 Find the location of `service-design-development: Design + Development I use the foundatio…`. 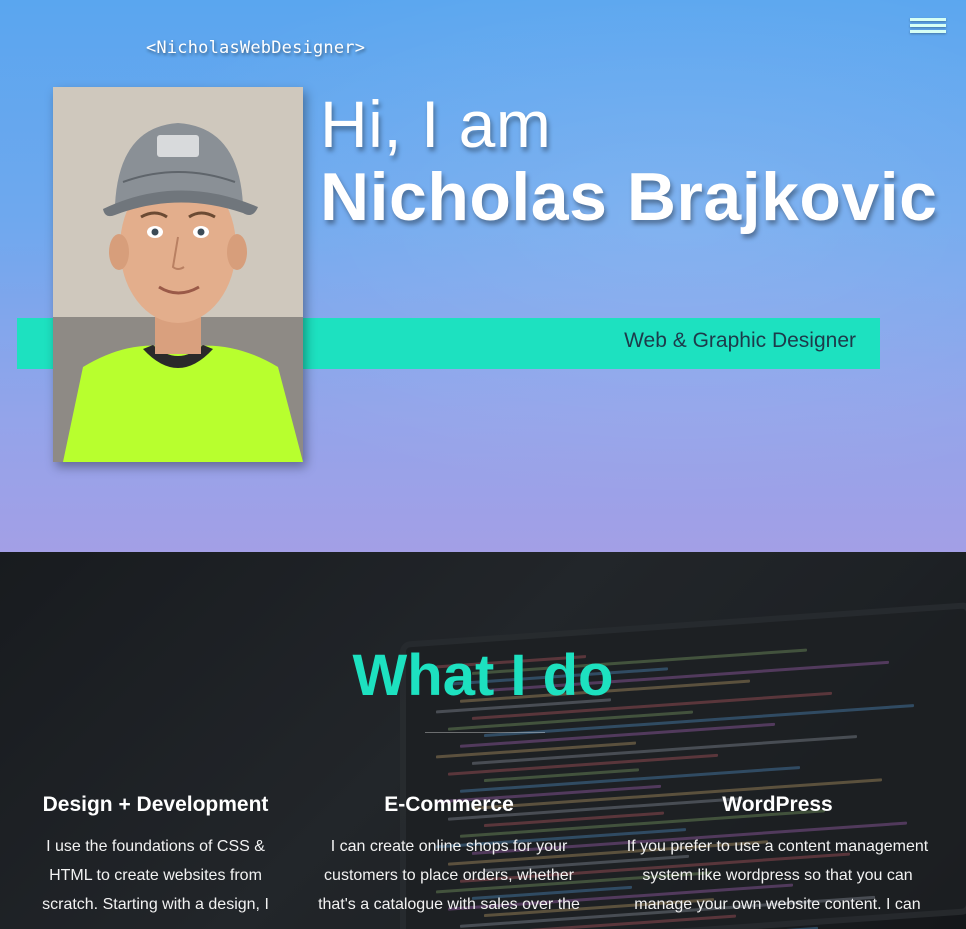

service-design-development: Design + Development I use the foundatio… is located at coordinates (155, 854).